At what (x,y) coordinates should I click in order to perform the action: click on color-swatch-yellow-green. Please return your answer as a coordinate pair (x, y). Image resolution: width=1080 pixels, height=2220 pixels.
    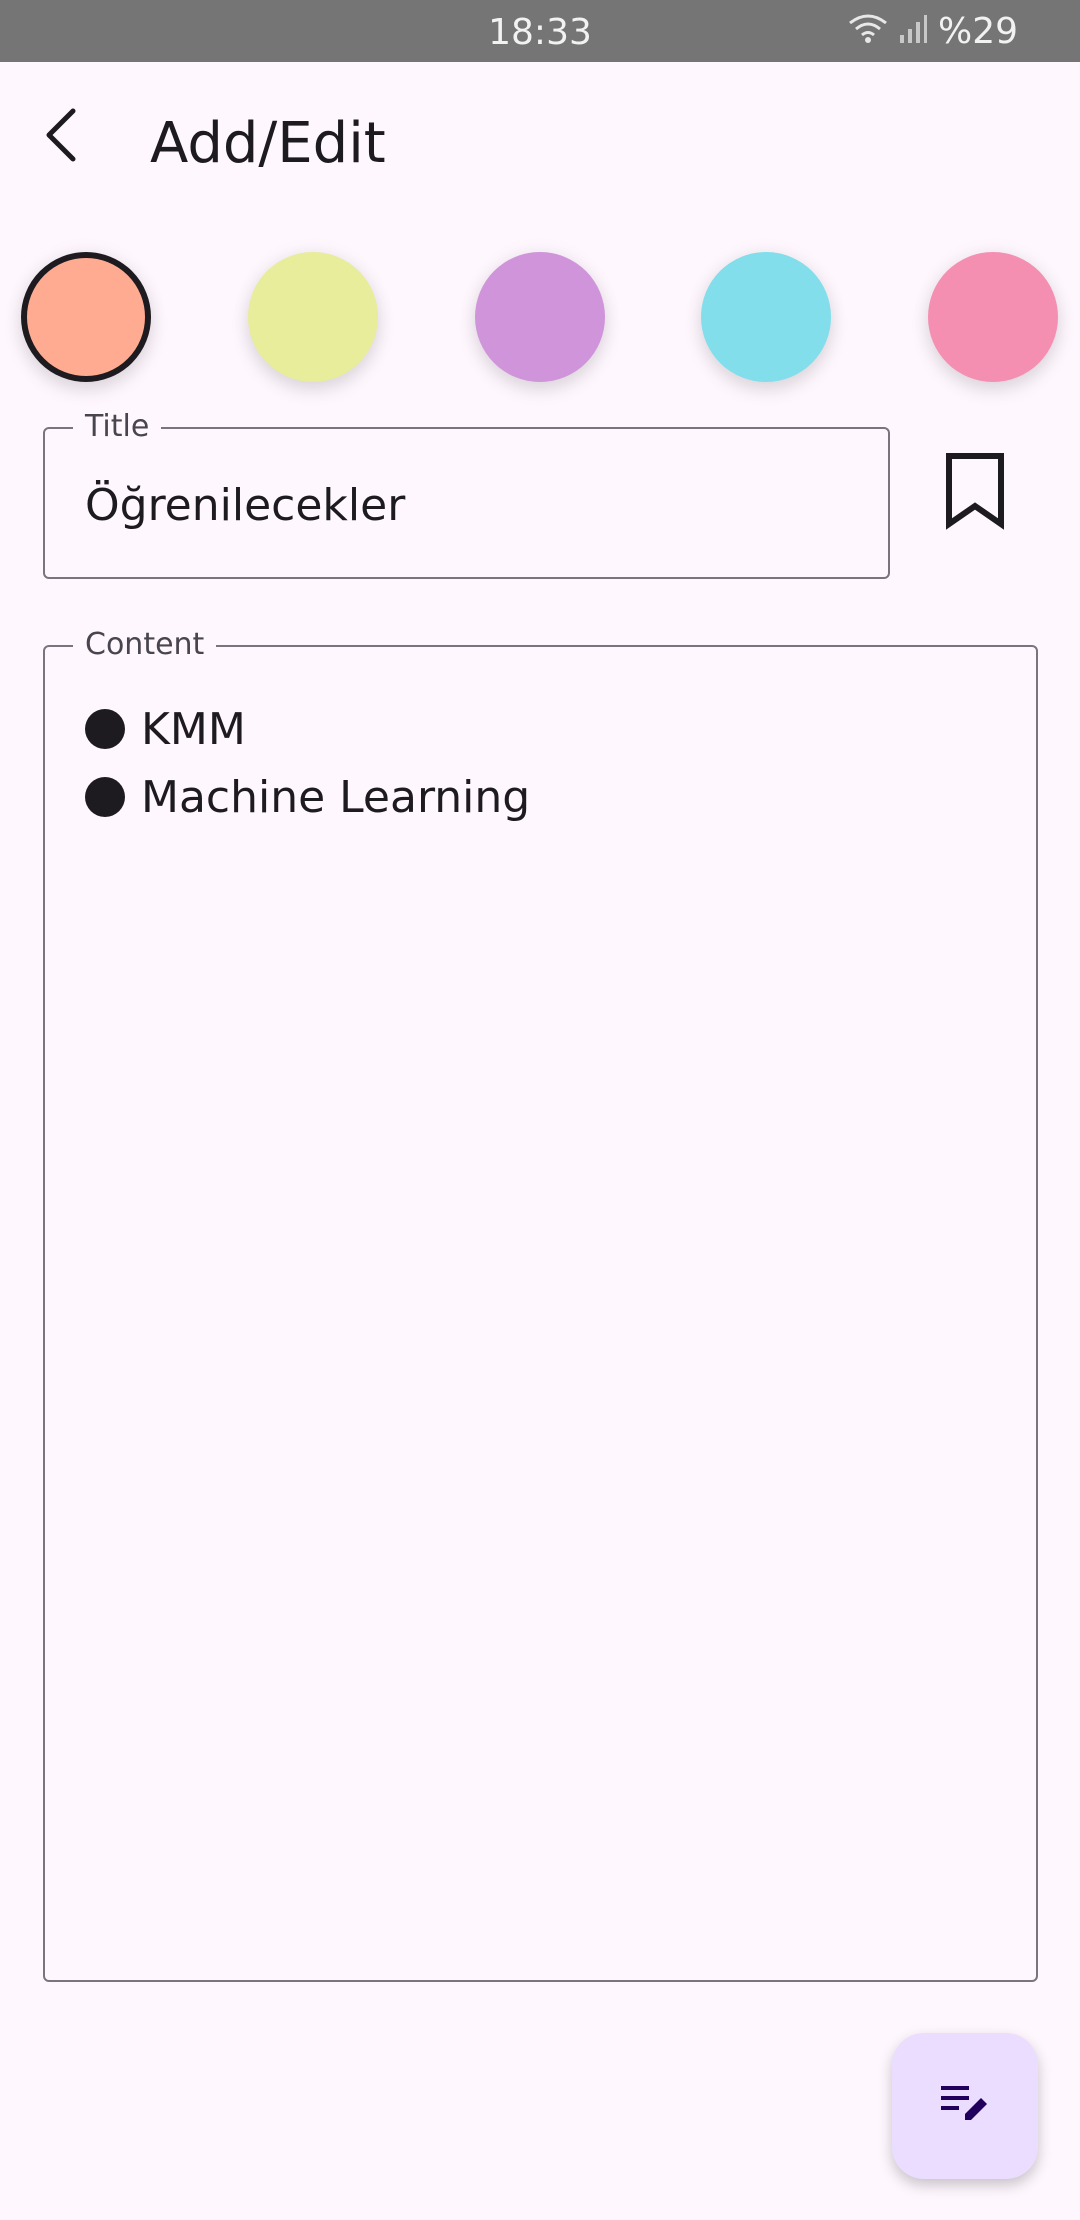
    Looking at the image, I should click on (313, 317).